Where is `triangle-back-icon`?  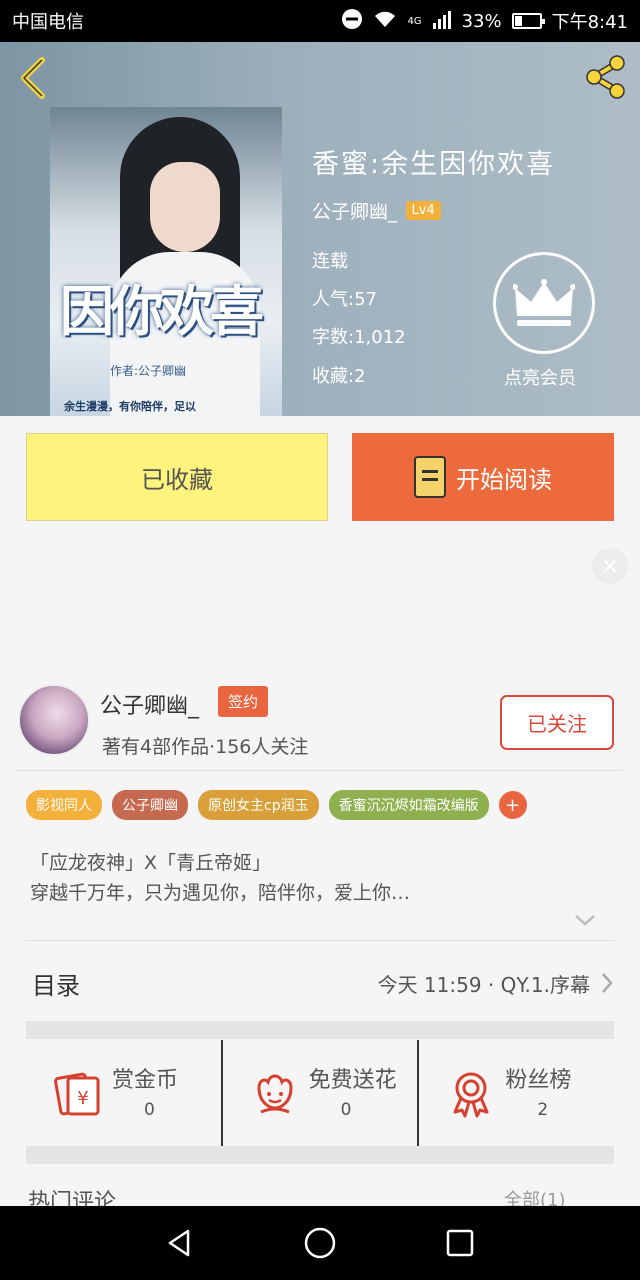 triangle-back-icon is located at coordinates (179, 1243).